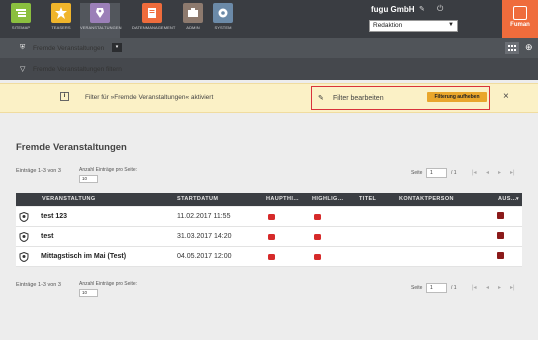 Image resolution: width=538 pixels, height=340 pixels. I want to click on close-icon: ×, so click(506, 96).